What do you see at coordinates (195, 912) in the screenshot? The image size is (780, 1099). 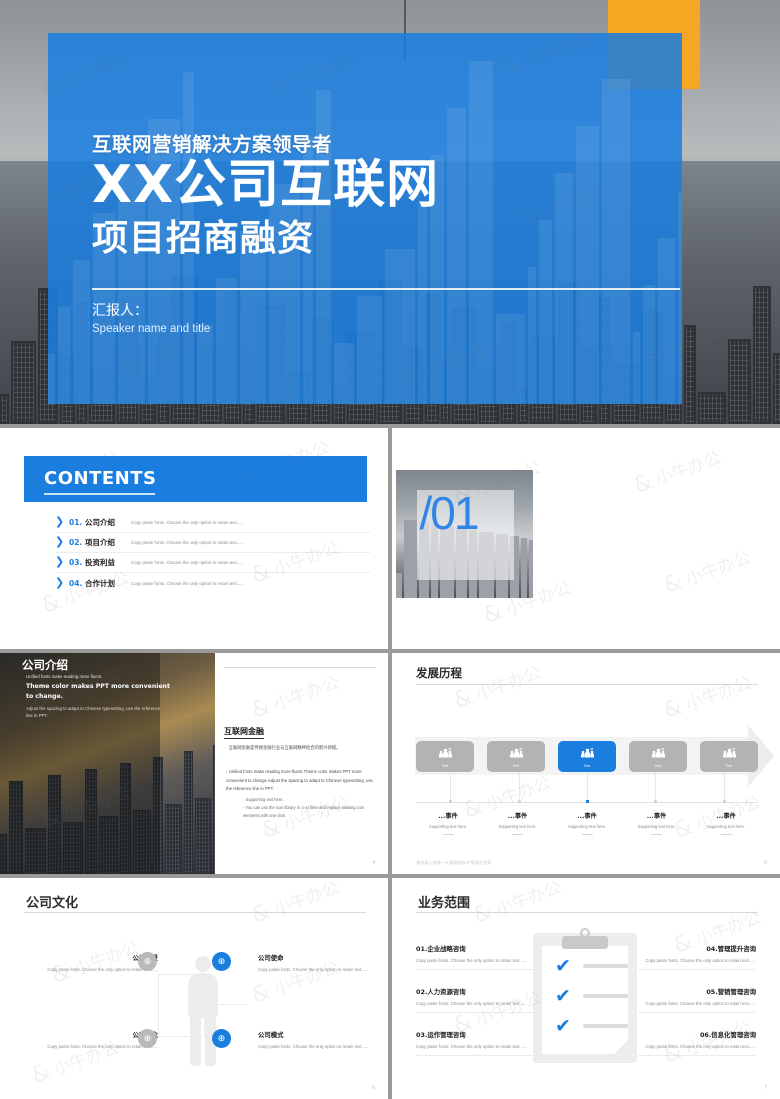 I see `culture-title-rule` at bounding box center [195, 912].